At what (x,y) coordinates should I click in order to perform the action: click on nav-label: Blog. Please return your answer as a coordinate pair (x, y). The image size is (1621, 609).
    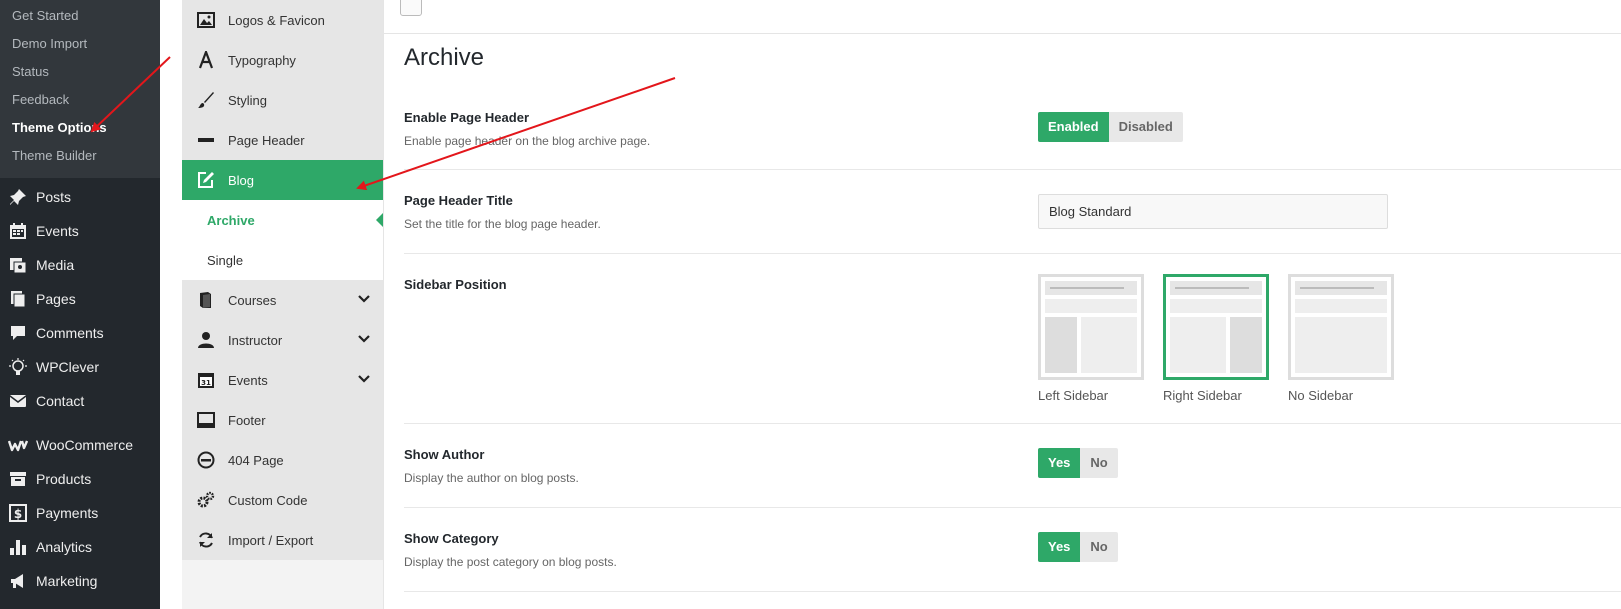
    Looking at the image, I should click on (241, 180).